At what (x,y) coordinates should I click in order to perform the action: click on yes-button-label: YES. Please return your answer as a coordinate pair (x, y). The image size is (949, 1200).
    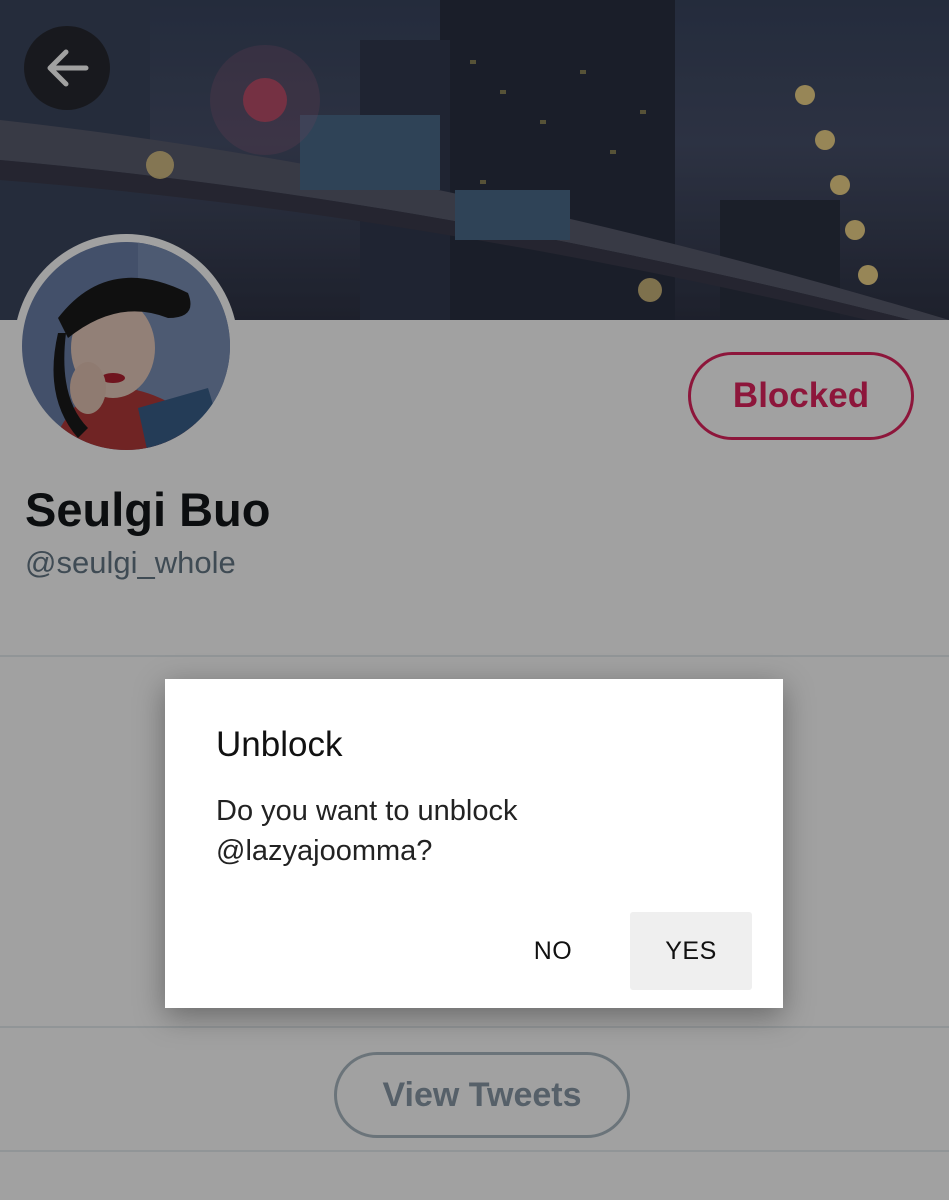
    Looking at the image, I should click on (691, 950).